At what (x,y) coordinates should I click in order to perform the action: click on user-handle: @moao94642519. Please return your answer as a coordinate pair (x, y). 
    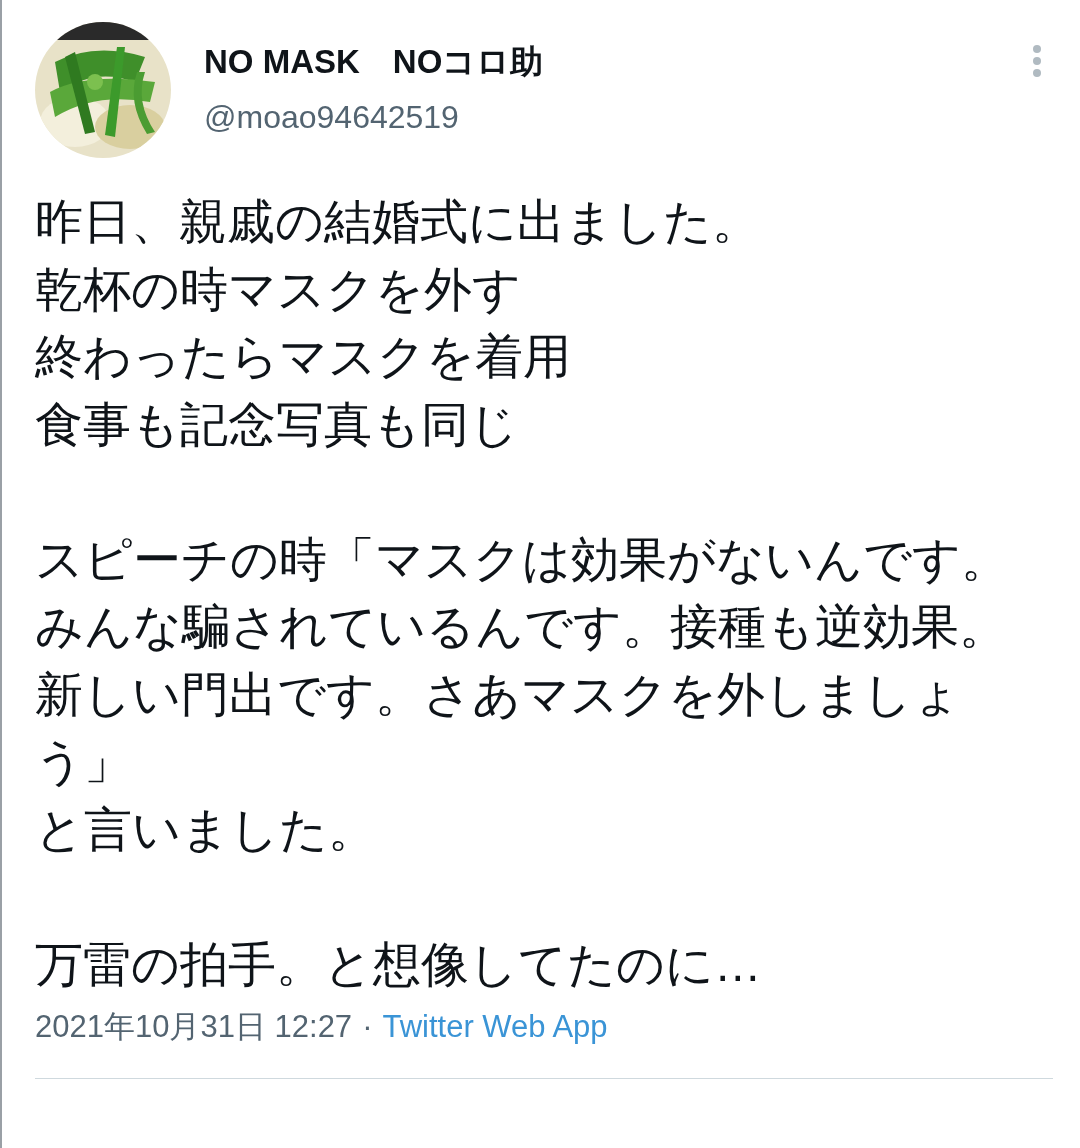
    Looking at the image, I should click on (618, 117).